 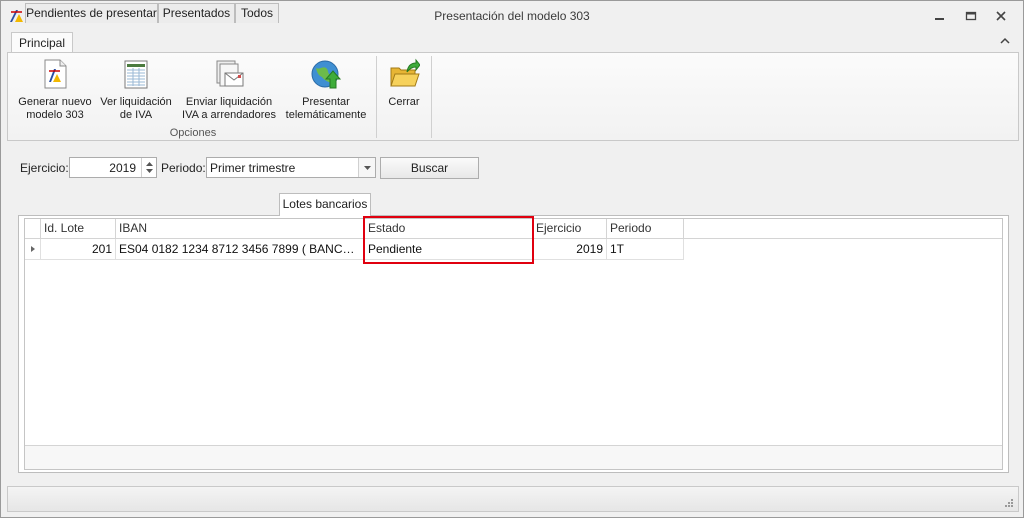 I want to click on ver-liquidacion-label-2: de IVA, so click(x=136, y=115).